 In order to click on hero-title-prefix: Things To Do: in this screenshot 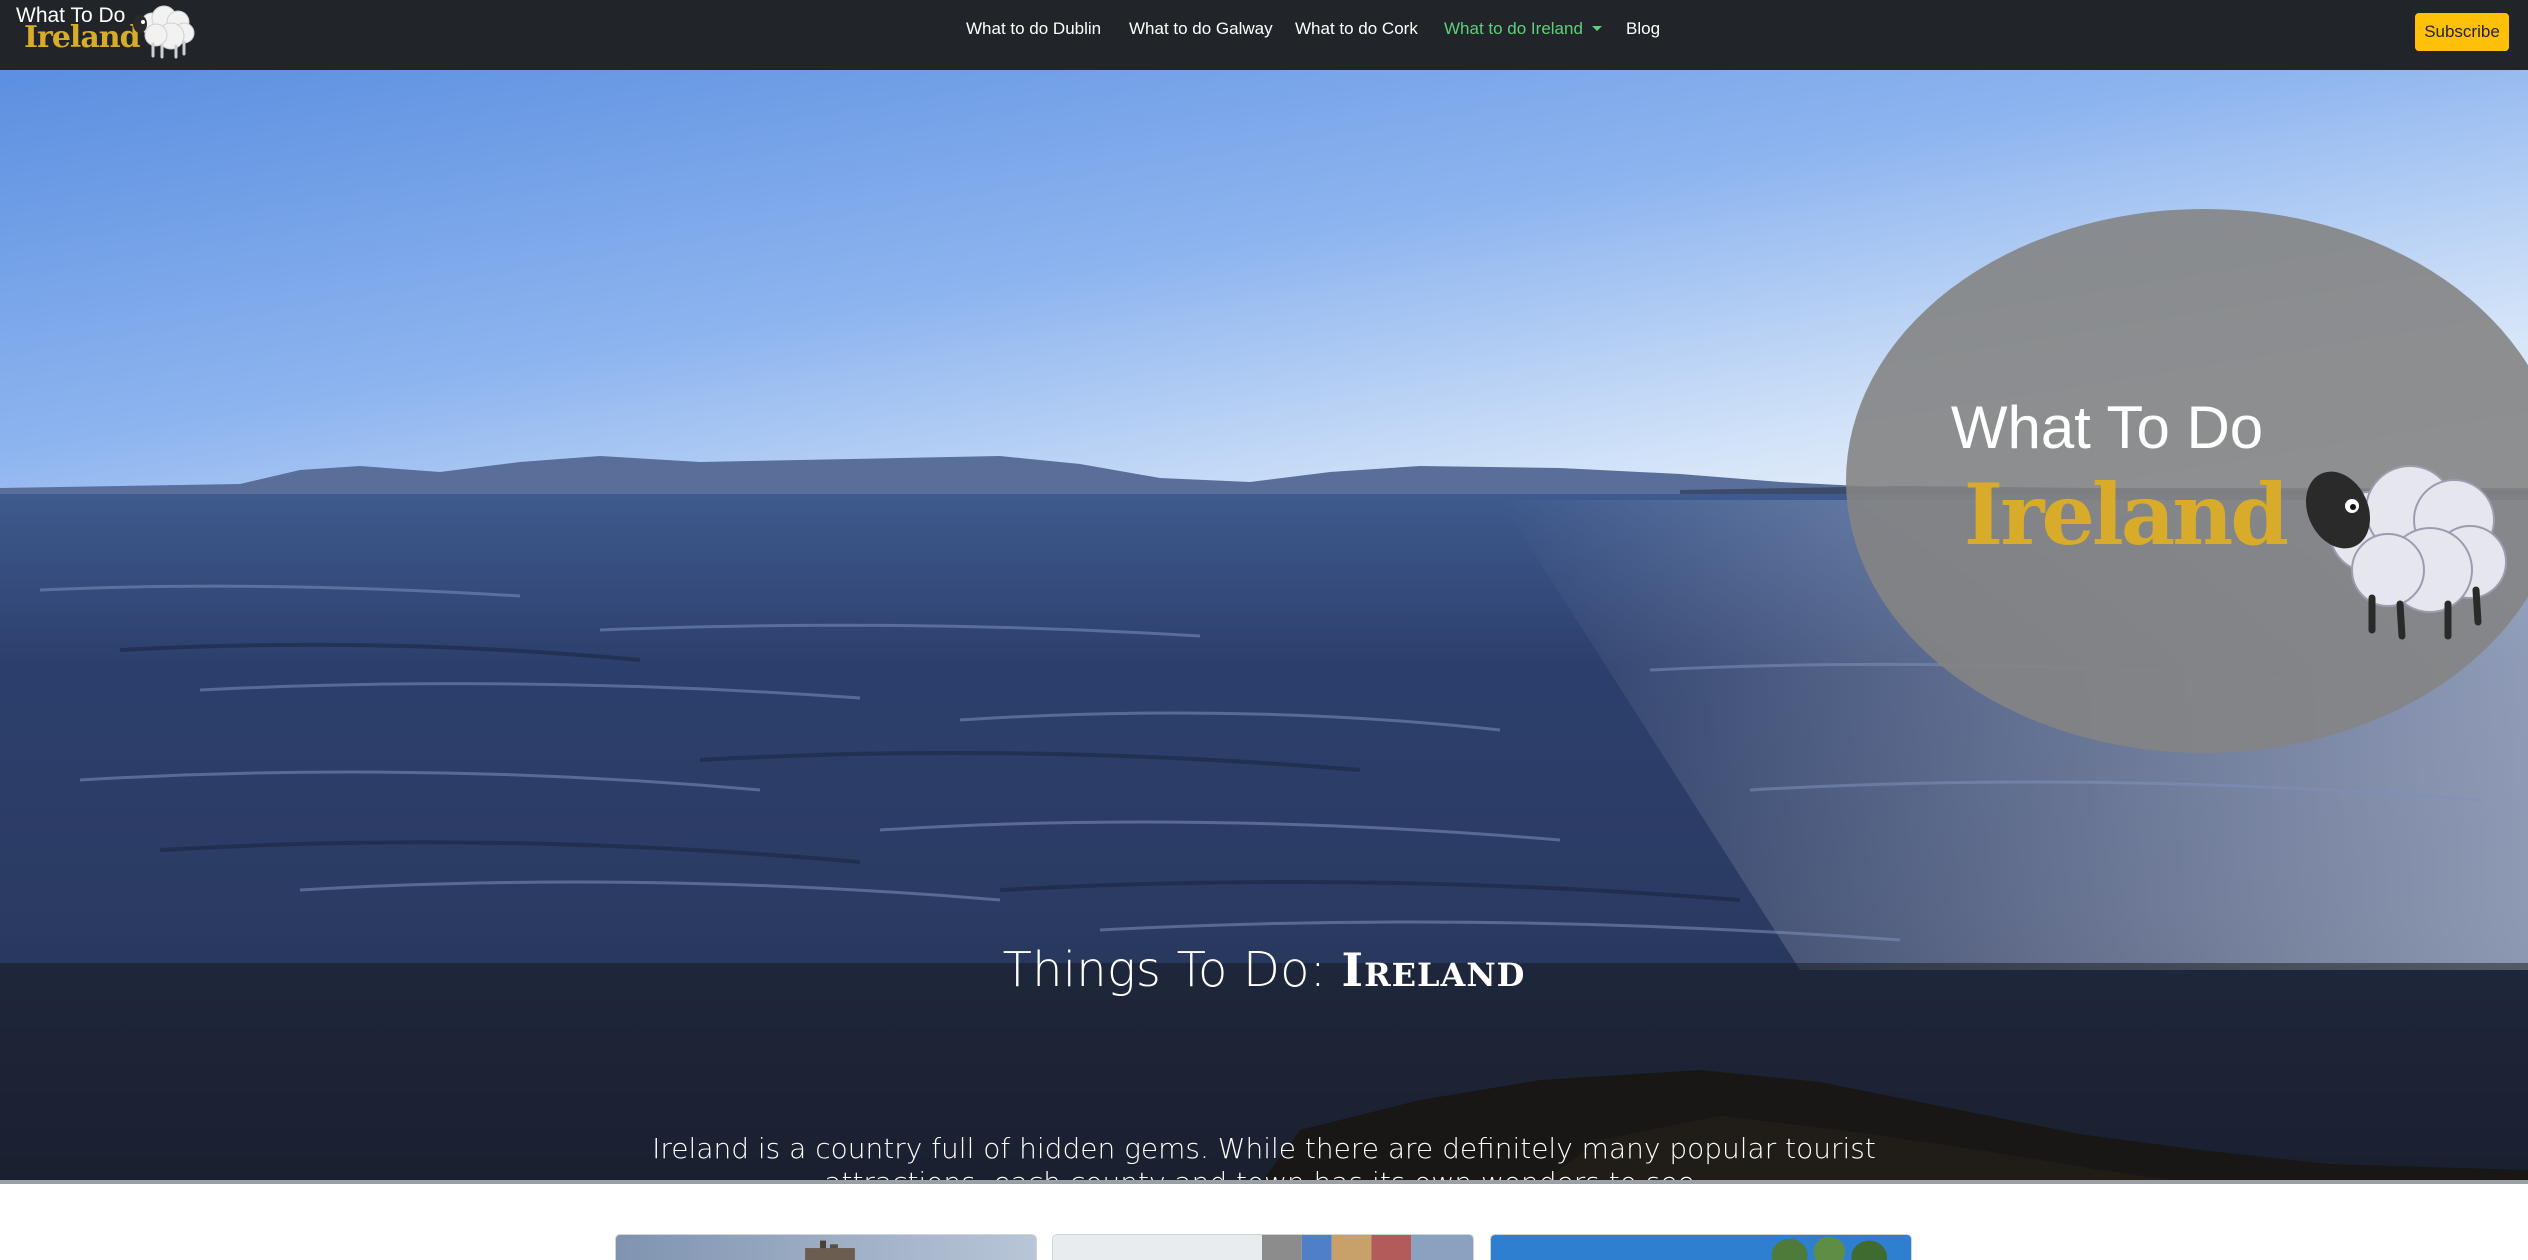, I will do `click(1164, 970)`.